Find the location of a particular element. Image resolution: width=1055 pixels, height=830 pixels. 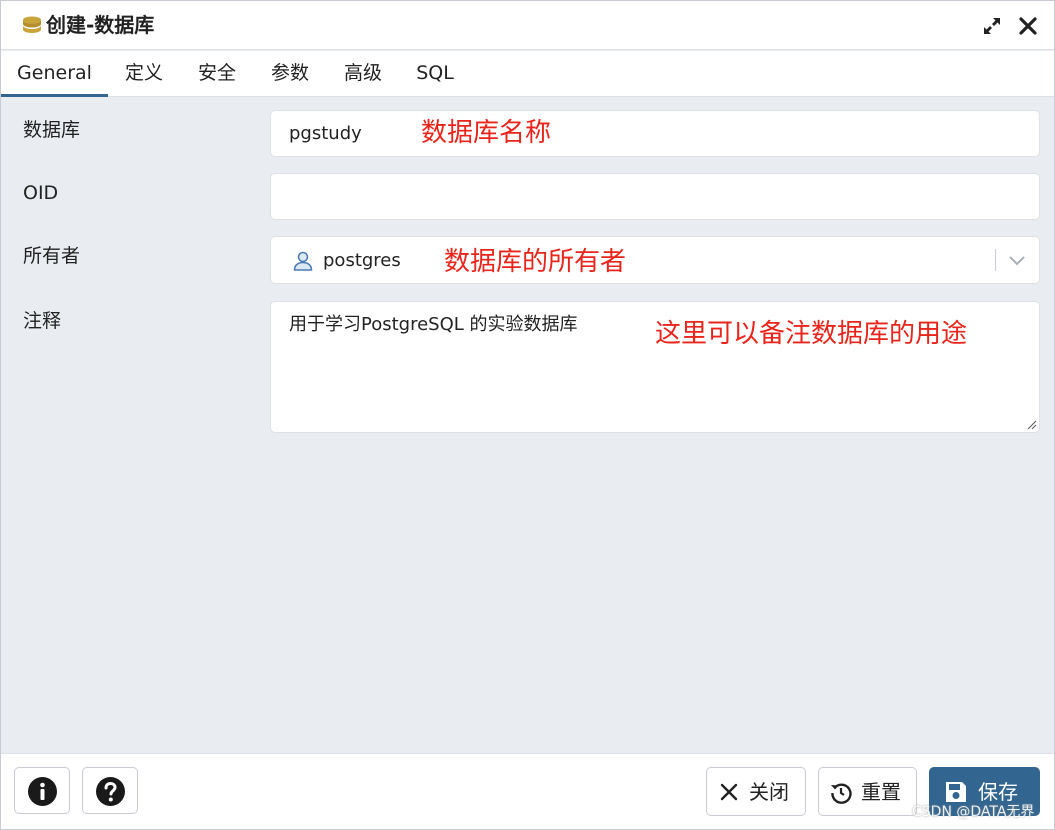

close-x-icon is located at coordinates (729, 792).